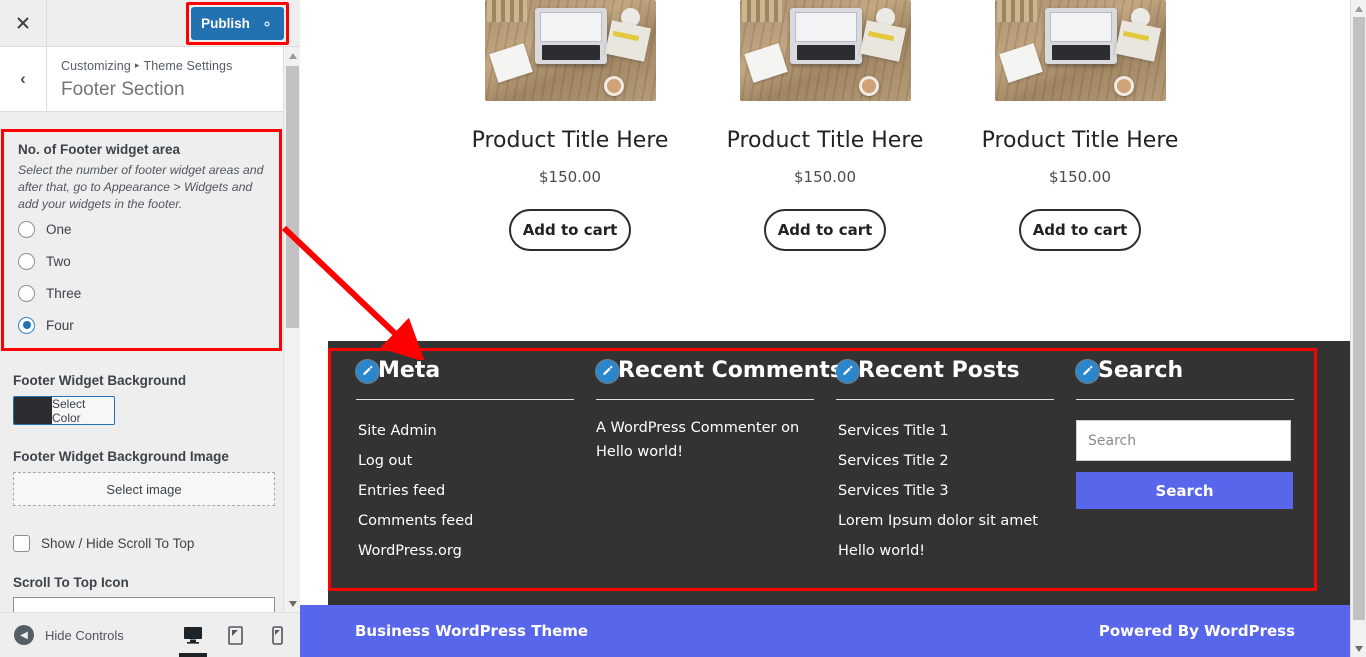 The width and height of the screenshot is (1366, 657). What do you see at coordinates (26, 229) in the screenshot?
I see `radio-icon-one` at bounding box center [26, 229].